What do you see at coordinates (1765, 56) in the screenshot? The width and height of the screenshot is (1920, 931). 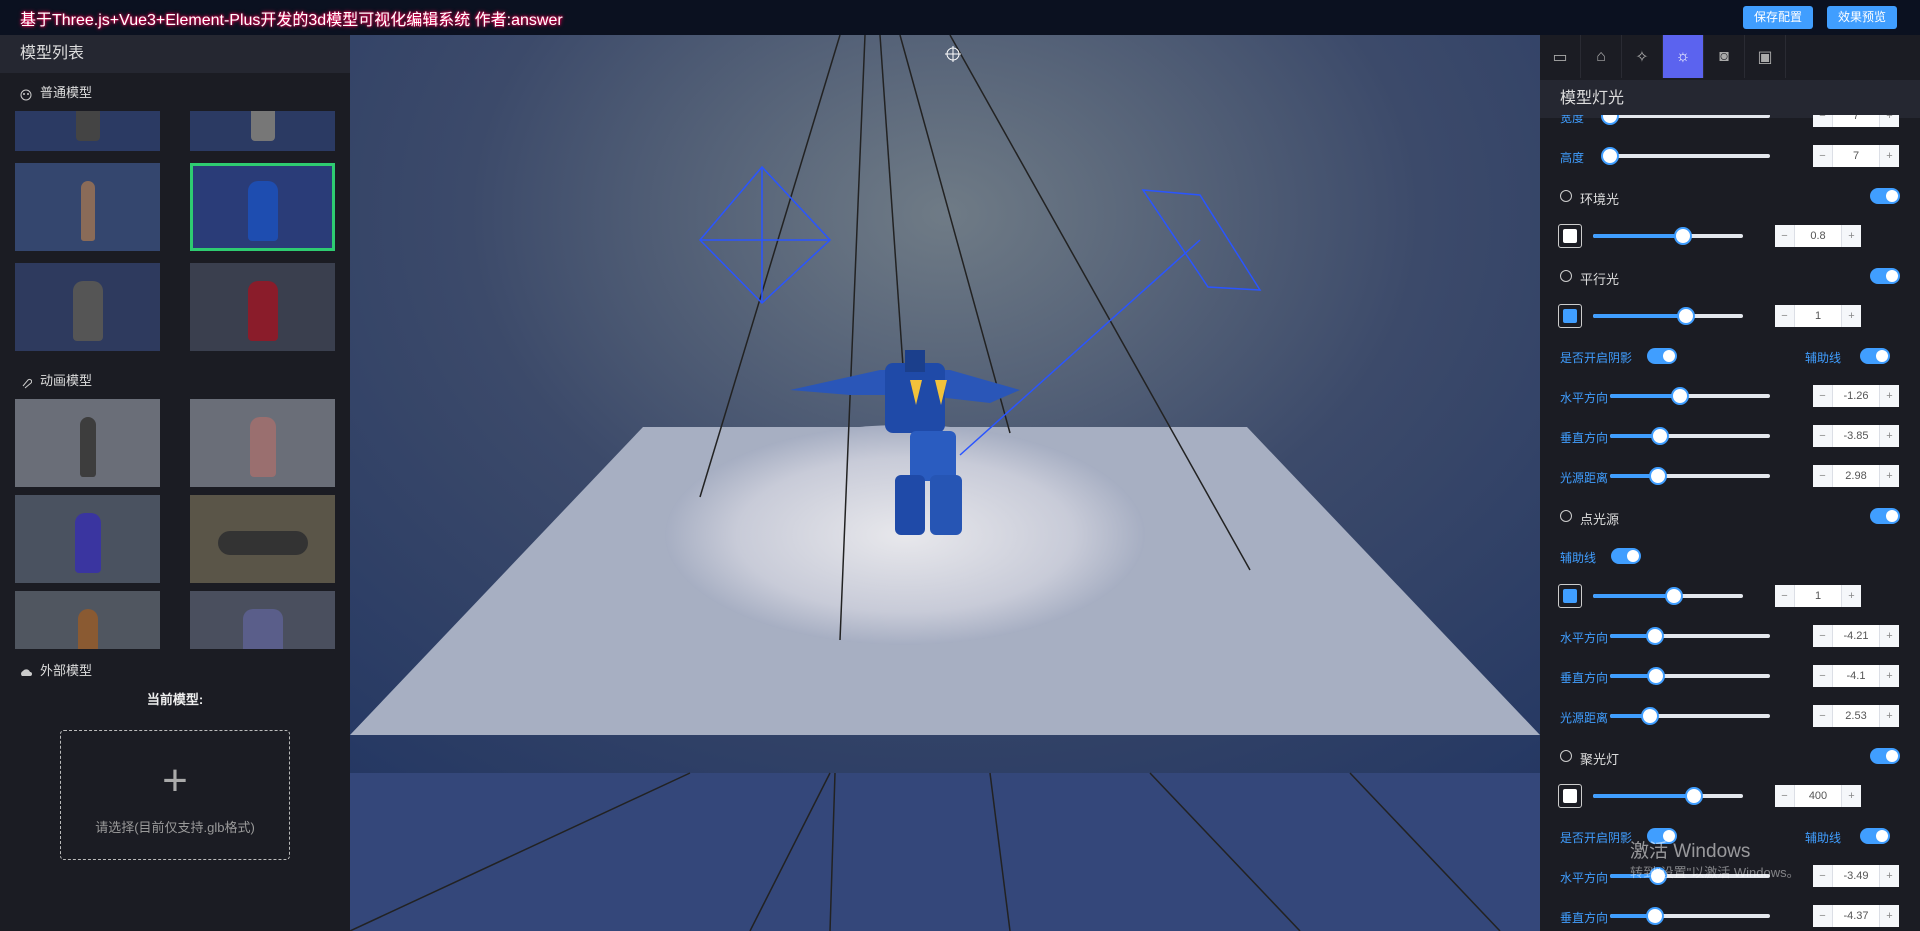 I see `tab-box: ▣` at bounding box center [1765, 56].